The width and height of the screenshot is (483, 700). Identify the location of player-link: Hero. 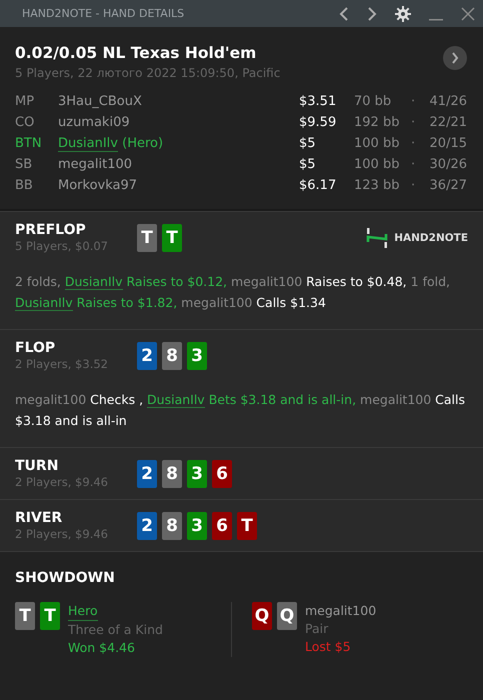
(83, 611).